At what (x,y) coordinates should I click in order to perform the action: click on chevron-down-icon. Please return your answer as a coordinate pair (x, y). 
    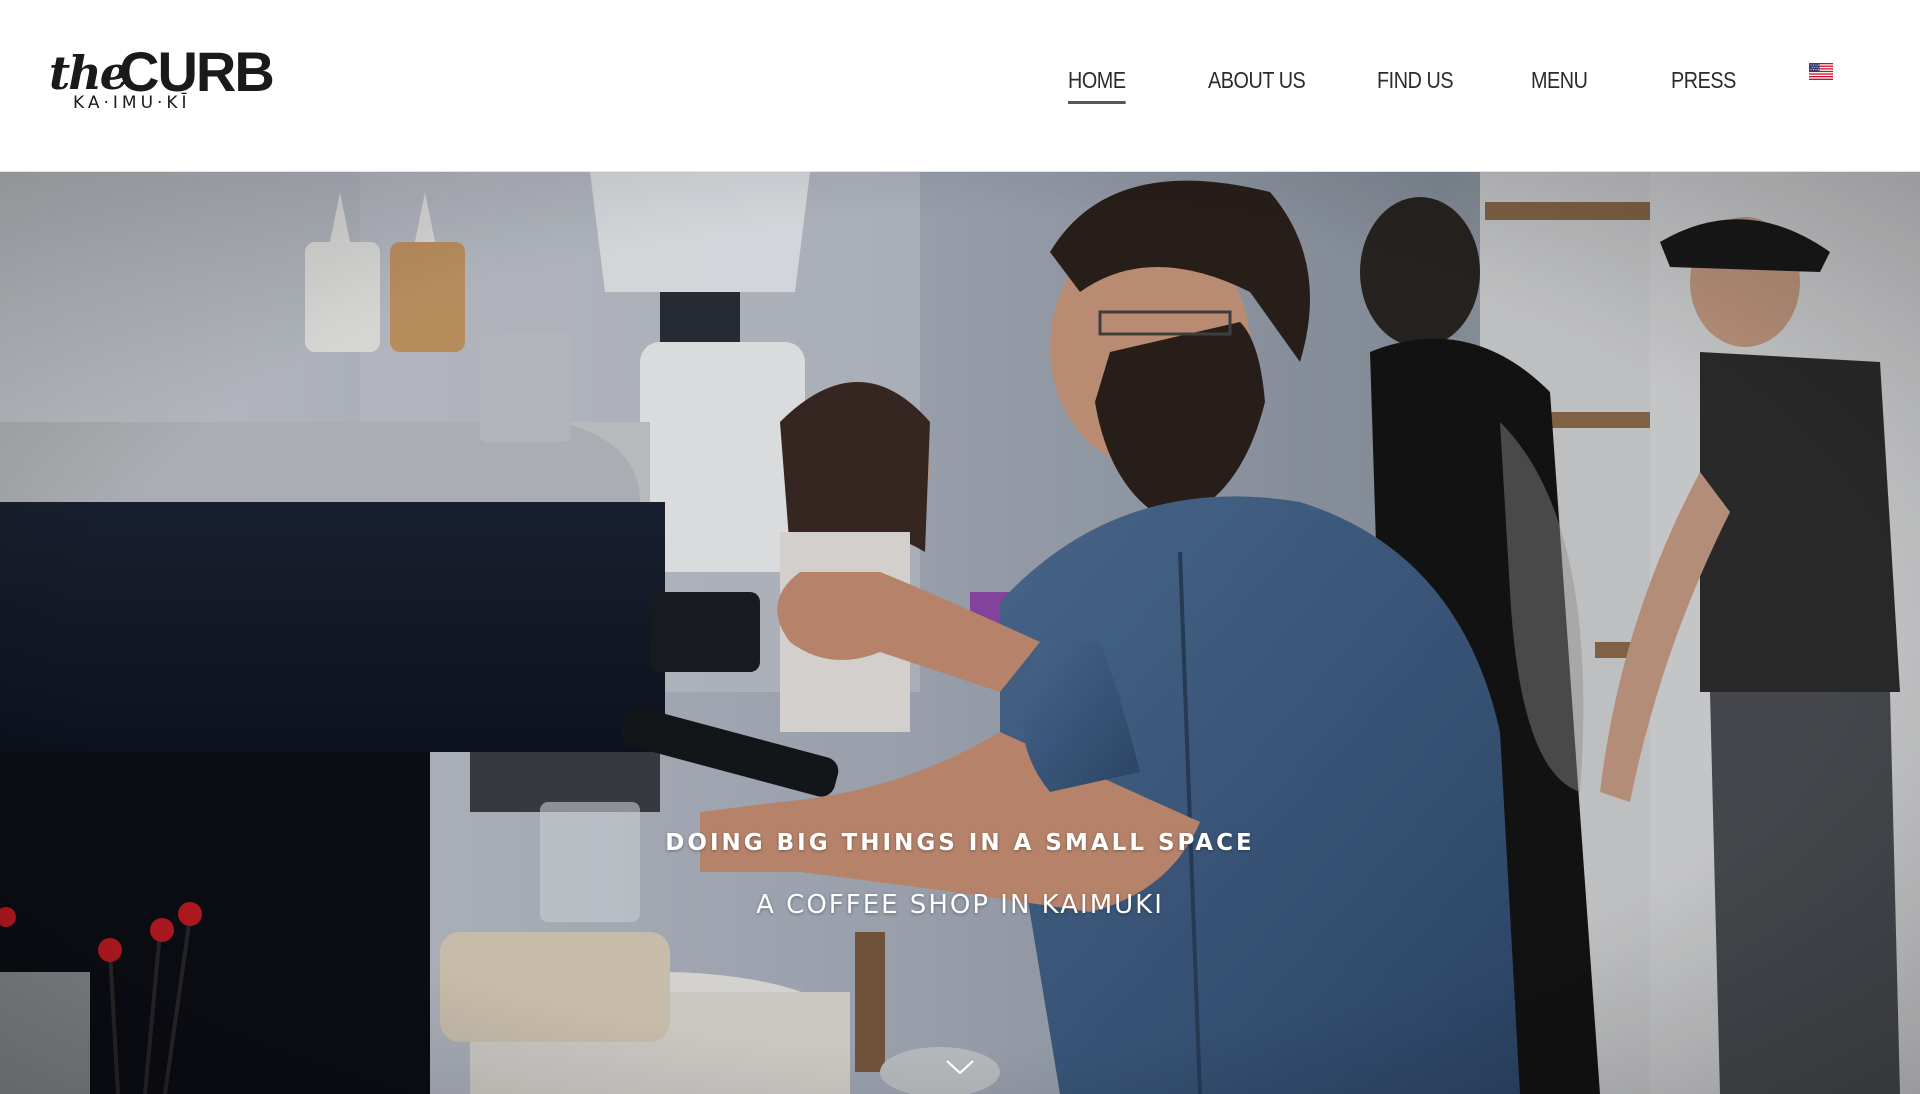
    Looking at the image, I should click on (960, 1067).